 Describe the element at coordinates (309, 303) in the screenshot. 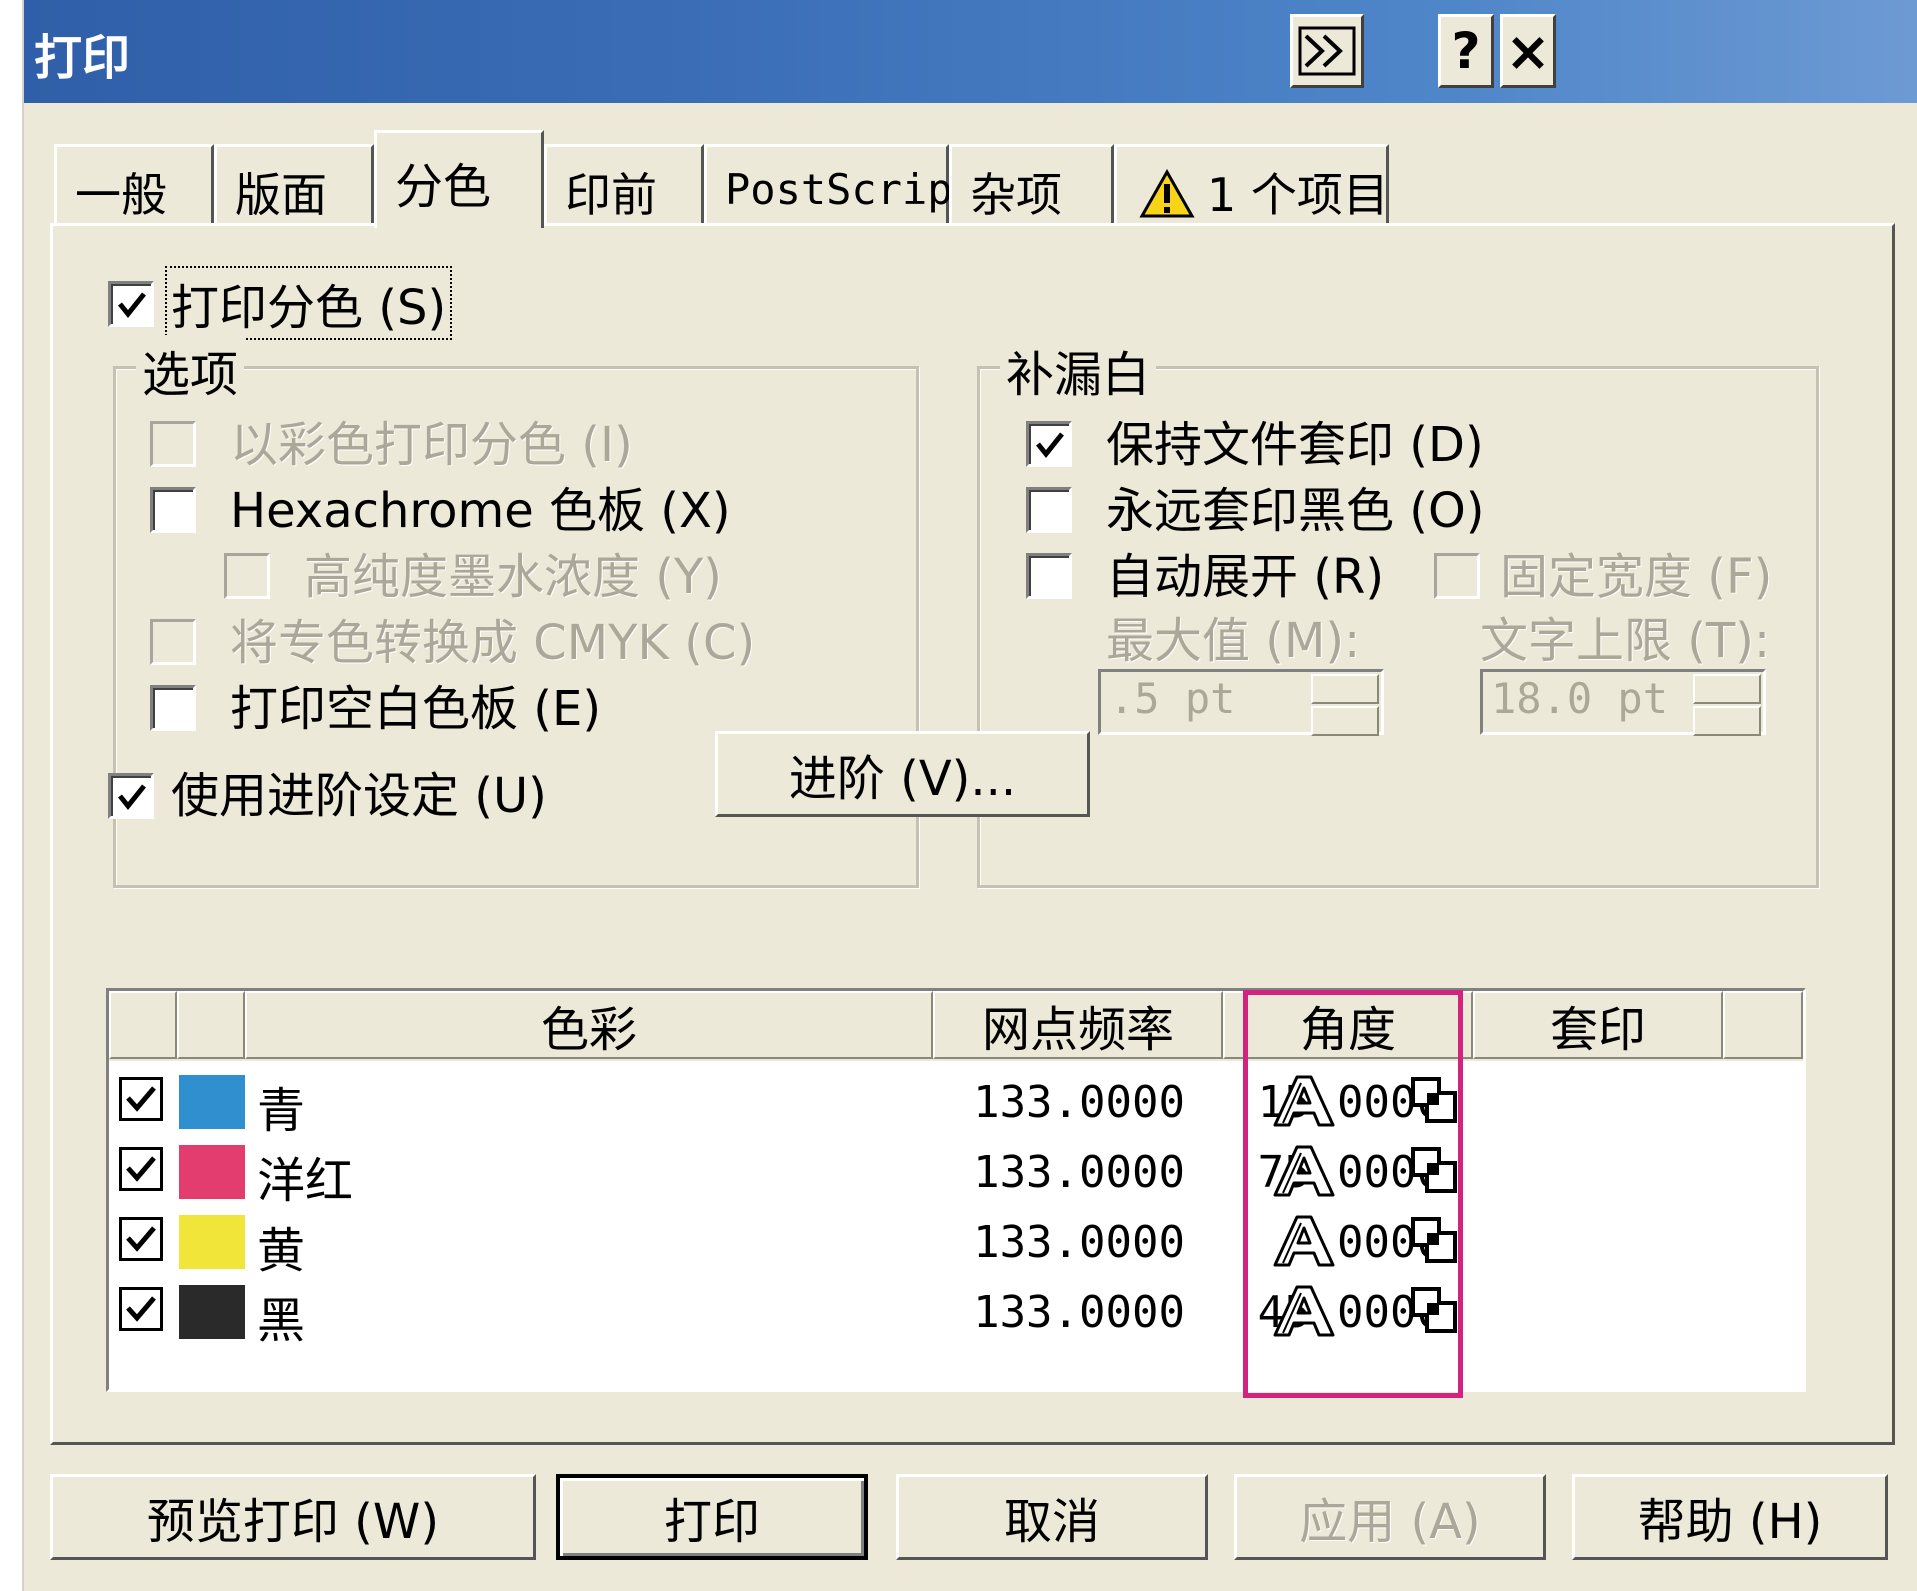

I see `print-separations-label: 打印分色 (S)` at that location.